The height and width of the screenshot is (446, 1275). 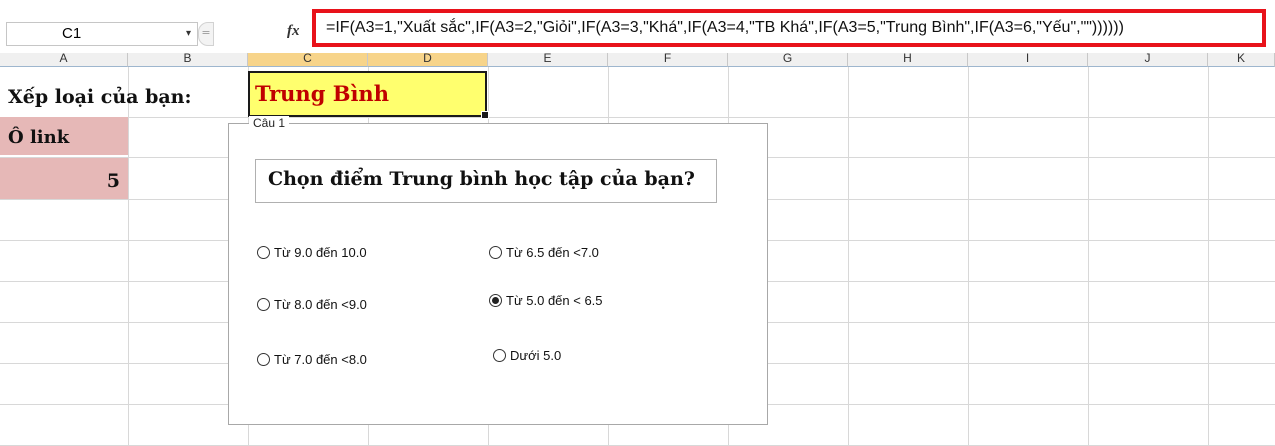 I want to click on radio-option-label: Từ 6.5 đến <7.0, so click(x=552, y=252).